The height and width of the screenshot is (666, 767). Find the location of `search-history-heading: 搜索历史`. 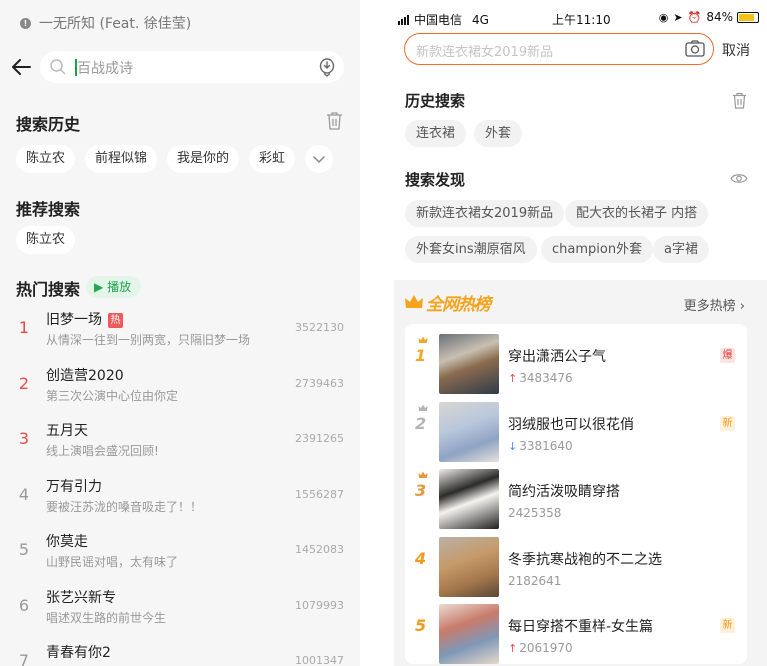

search-history-heading: 搜索历史 is located at coordinates (48, 124).